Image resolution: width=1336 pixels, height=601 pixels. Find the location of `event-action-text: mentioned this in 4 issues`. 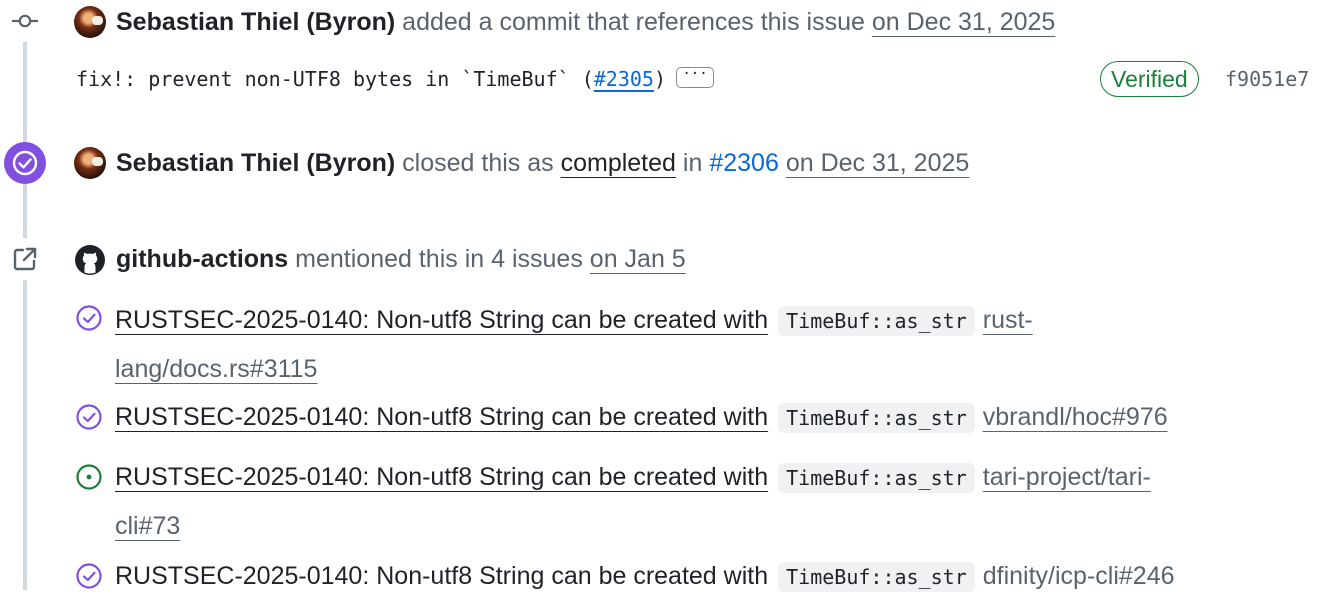

event-action-text: mentioned this in 4 issues is located at coordinates (439, 259).